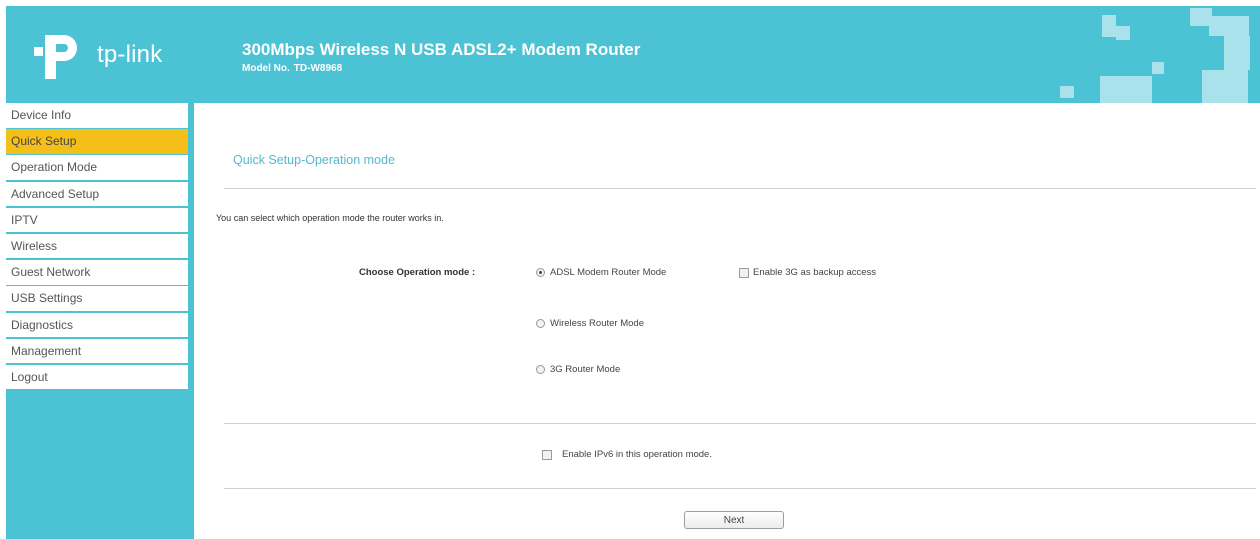  Describe the element at coordinates (97, 141) in the screenshot. I see `sidebar-item-quick-setup: Quick Setup` at that location.